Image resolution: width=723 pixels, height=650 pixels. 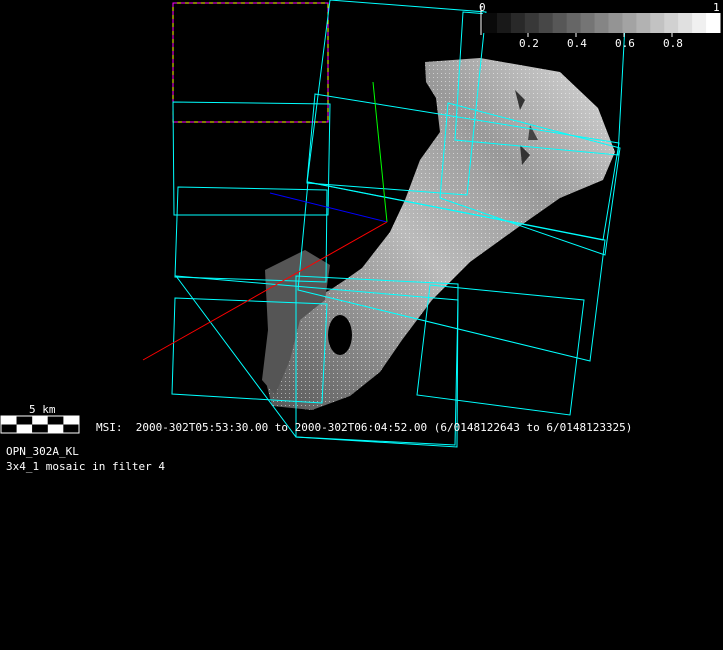 I want to click on colorbar-tick-0.4: 0.4, so click(x=577, y=43).